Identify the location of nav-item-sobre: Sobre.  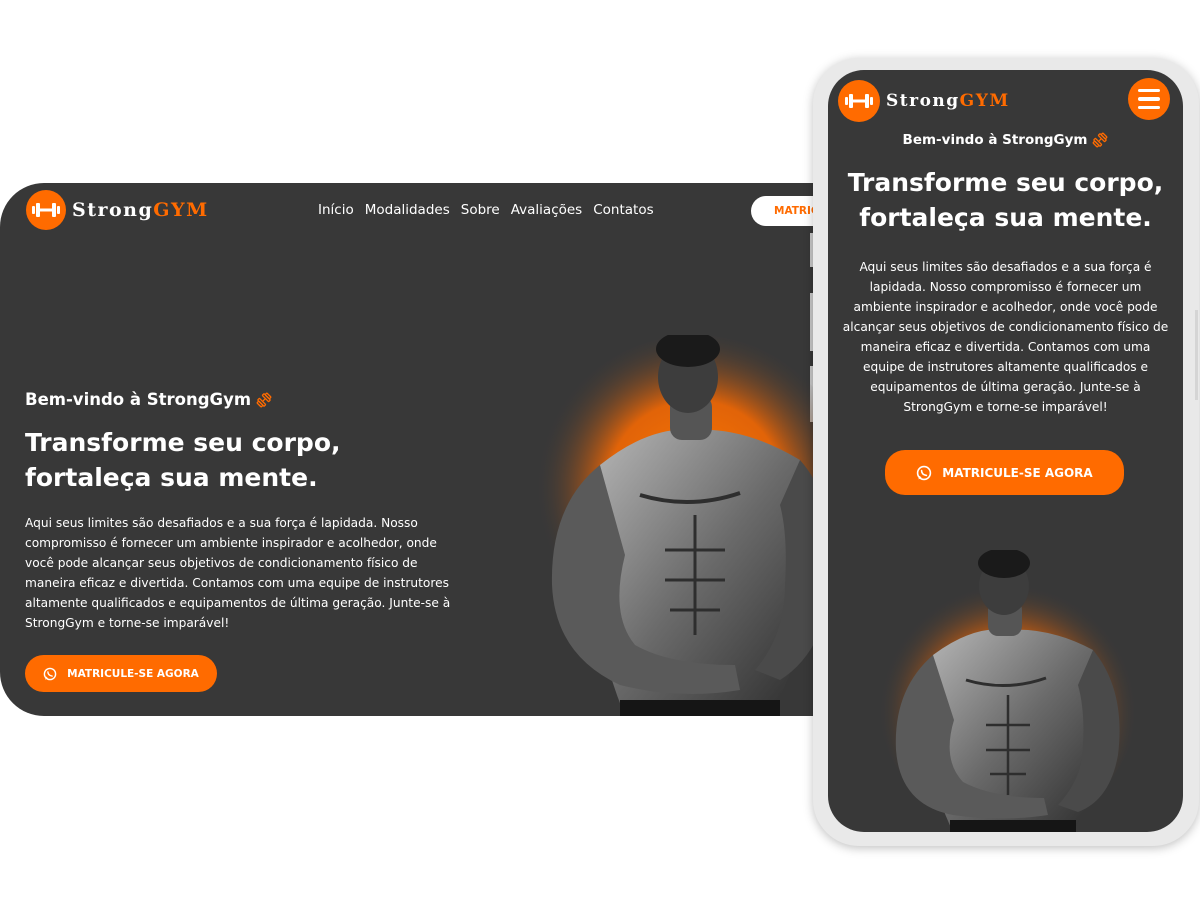
(480, 210).